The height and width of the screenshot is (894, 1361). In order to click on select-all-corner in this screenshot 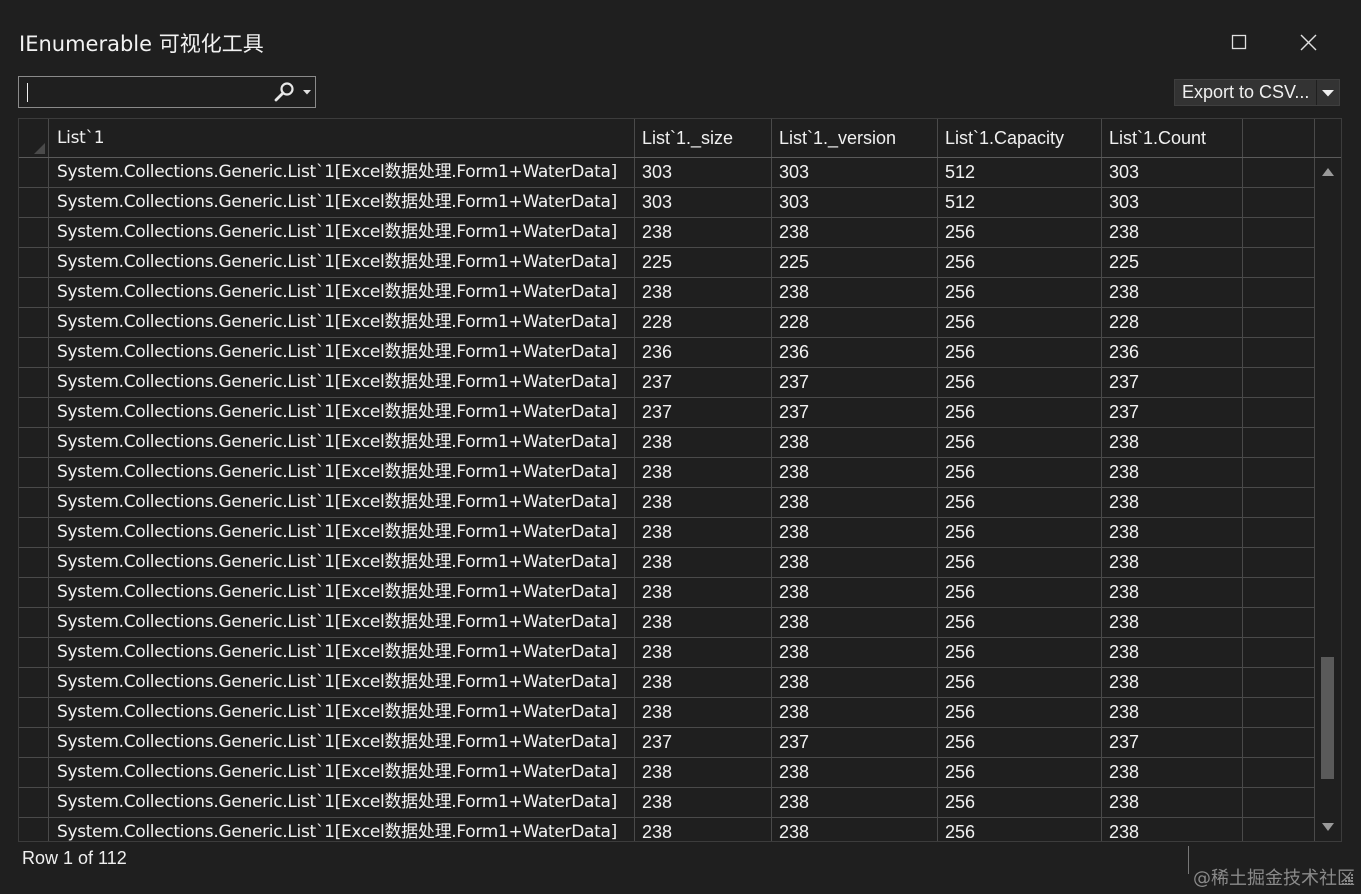, I will do `click(34, 138)`.